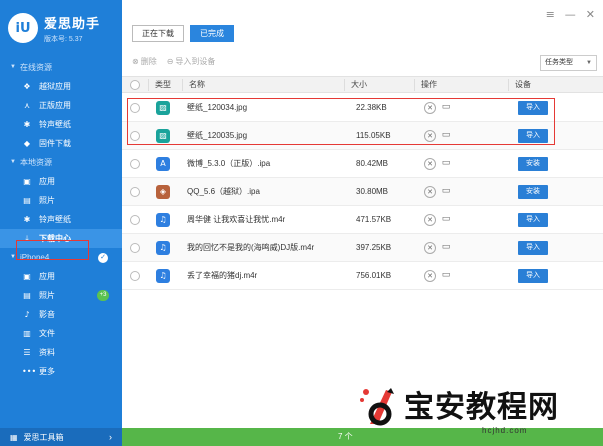 The image size is (603, 446). Describe the element at coordinates (590, 14) in the screenshot. I see `close-icon: ✕` at that location.